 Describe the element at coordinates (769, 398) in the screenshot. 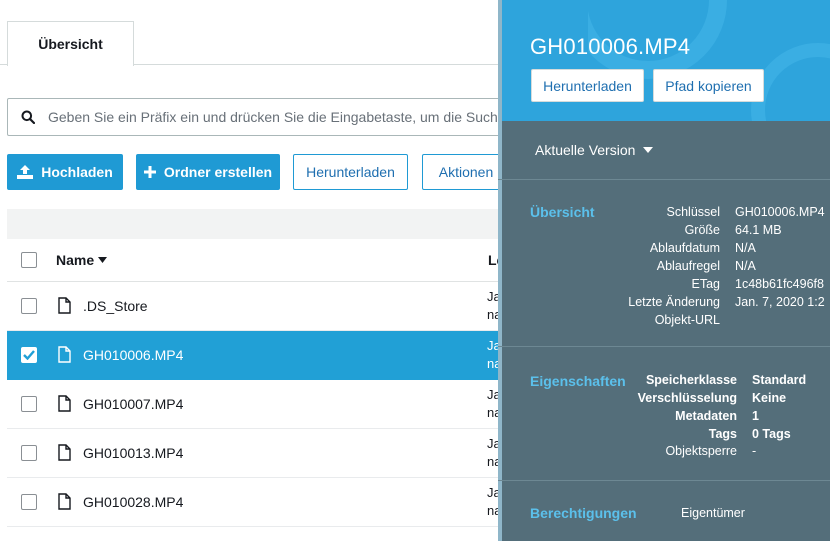

I see `property-value: Keine` at that location.